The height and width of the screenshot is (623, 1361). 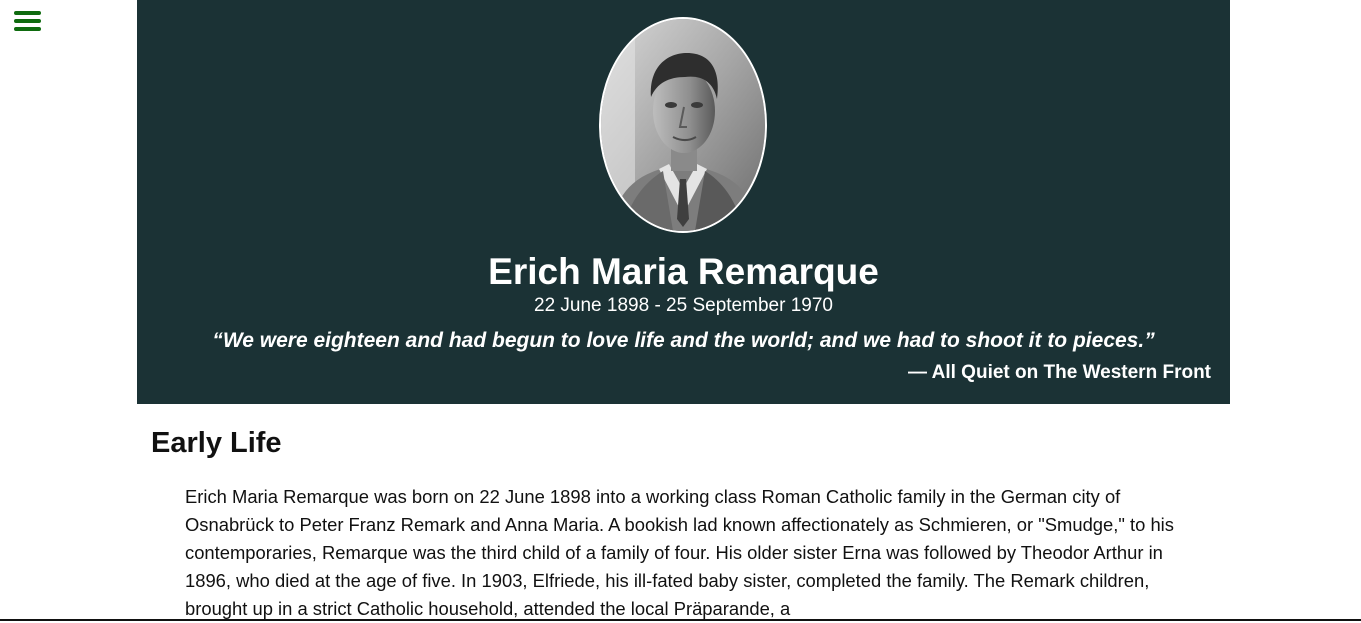 What do you see at coordinates (683, 305) in the screenshot?
I see `life-dates: 22 June 1898 - 25 September 1970` at bounding box center [683, 305].